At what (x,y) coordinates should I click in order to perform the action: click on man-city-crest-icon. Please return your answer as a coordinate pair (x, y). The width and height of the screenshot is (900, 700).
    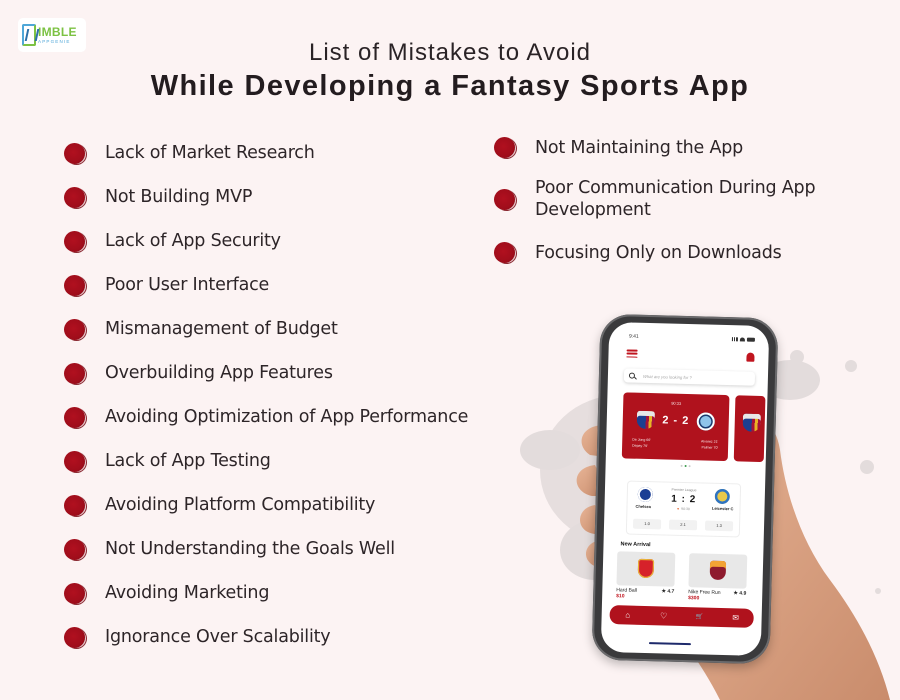
    Looking at the image, I should click on (706, 421).